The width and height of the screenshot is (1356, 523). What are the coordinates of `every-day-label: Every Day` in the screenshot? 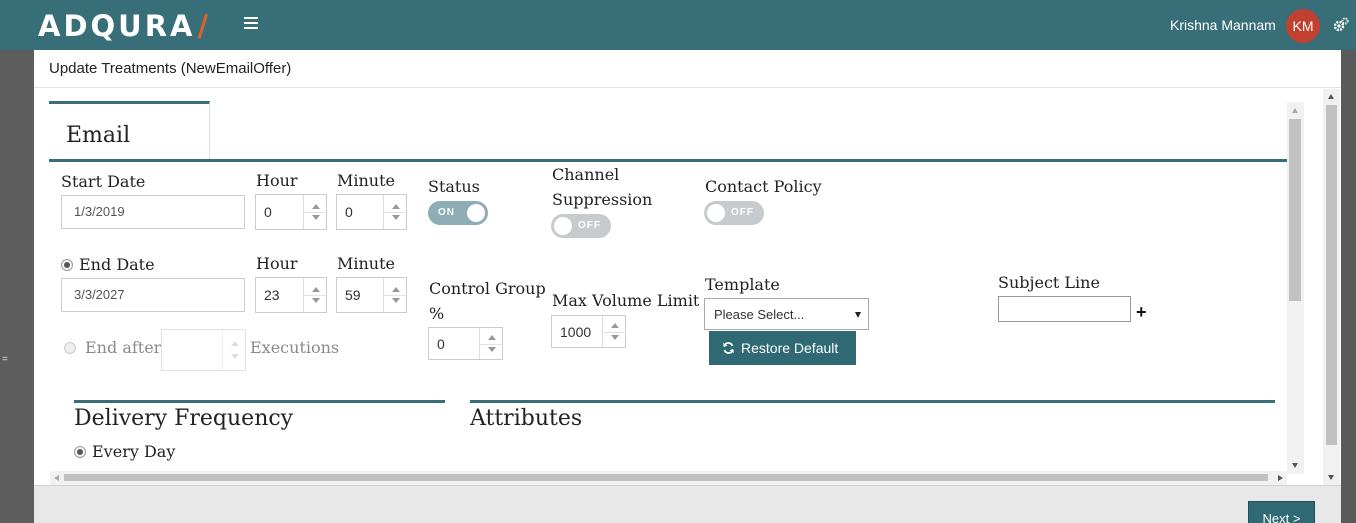 It's located at (134, 451).